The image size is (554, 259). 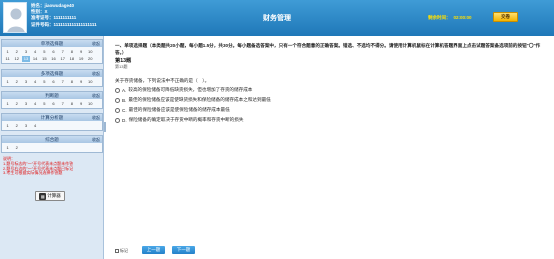 What do you see at coordinates (35, 59) in the screenshot?
I see `question-number: 14` at bounding box center [35, 59].